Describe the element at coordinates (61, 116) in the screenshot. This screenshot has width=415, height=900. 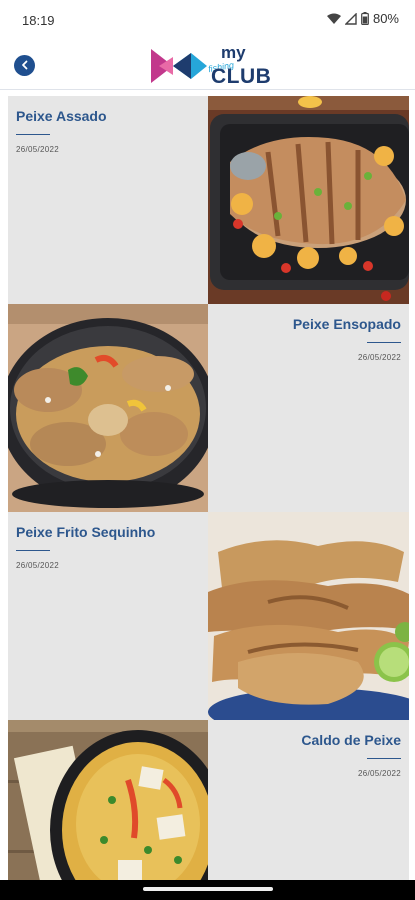
I see `recipe-title: Peixe Assado` at that location.